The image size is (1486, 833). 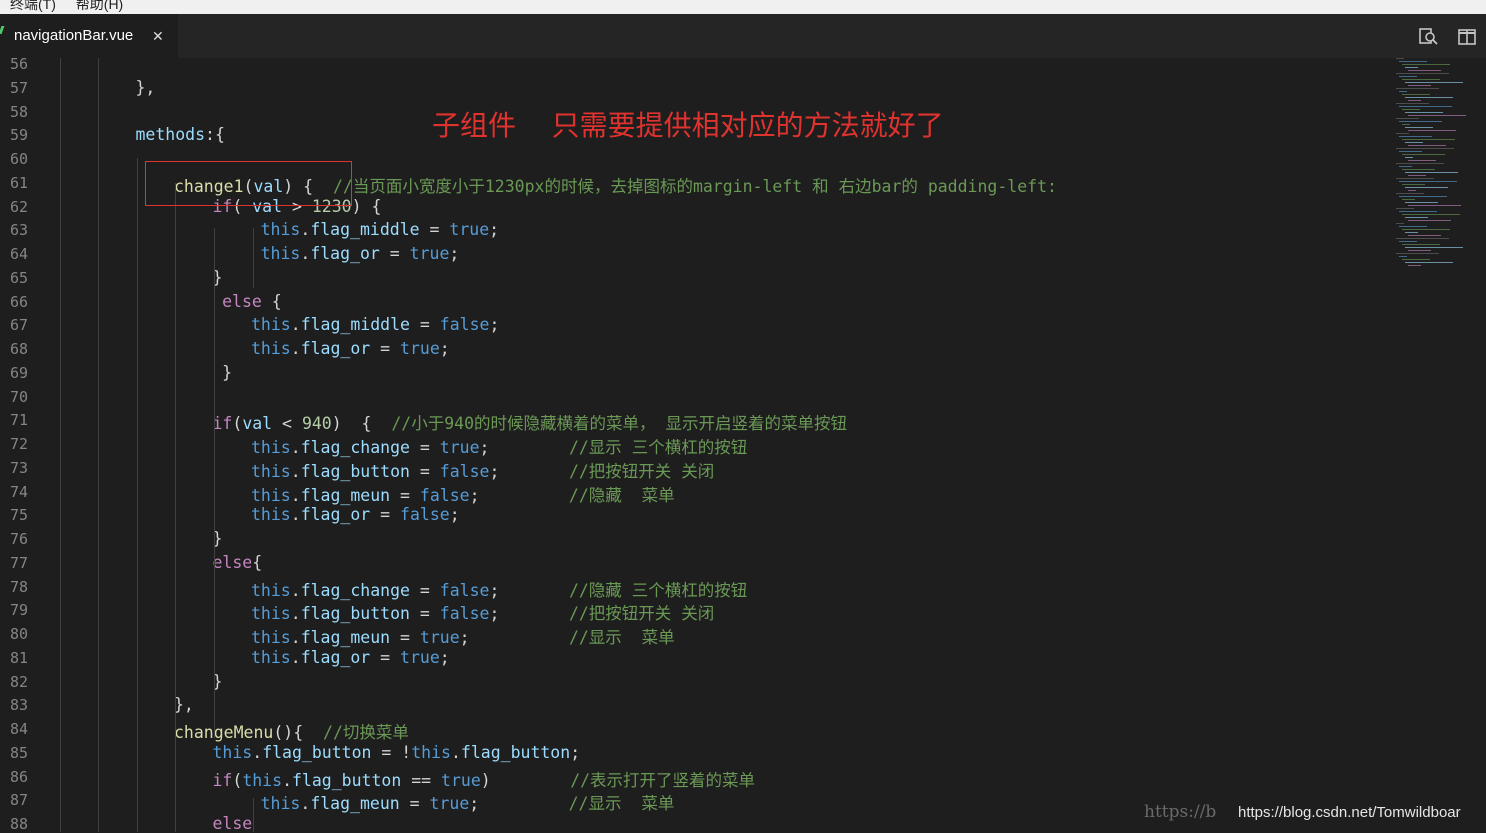 I want to click on code-token: val, so click(x=257, y=424).